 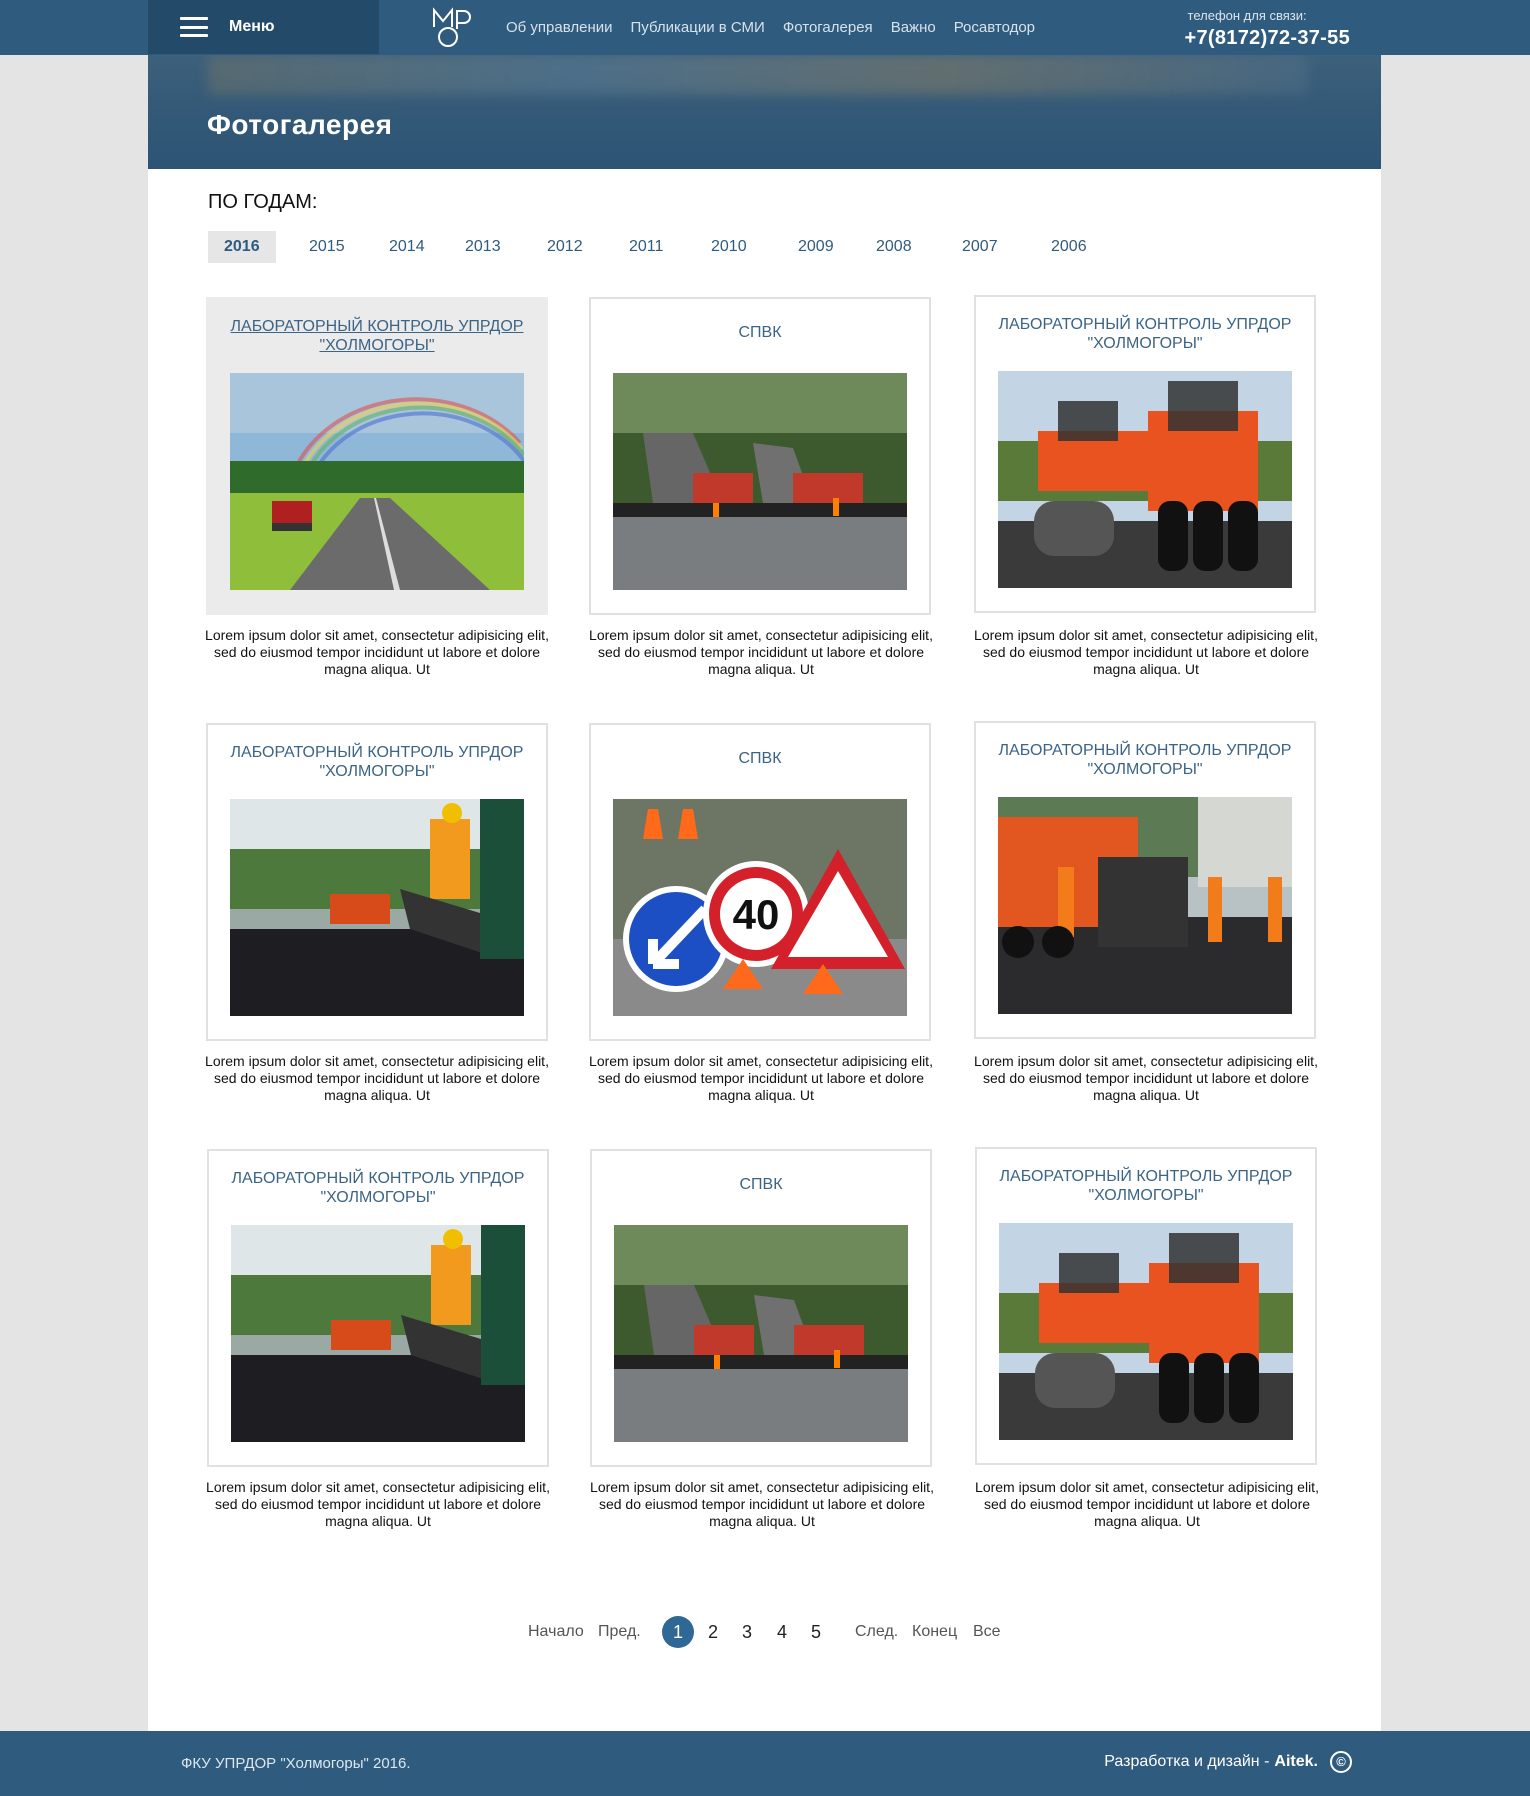 I want to click on footer-developer: Разработка и дизайн - Aitek. ©, so click(x=1228, y=1762).